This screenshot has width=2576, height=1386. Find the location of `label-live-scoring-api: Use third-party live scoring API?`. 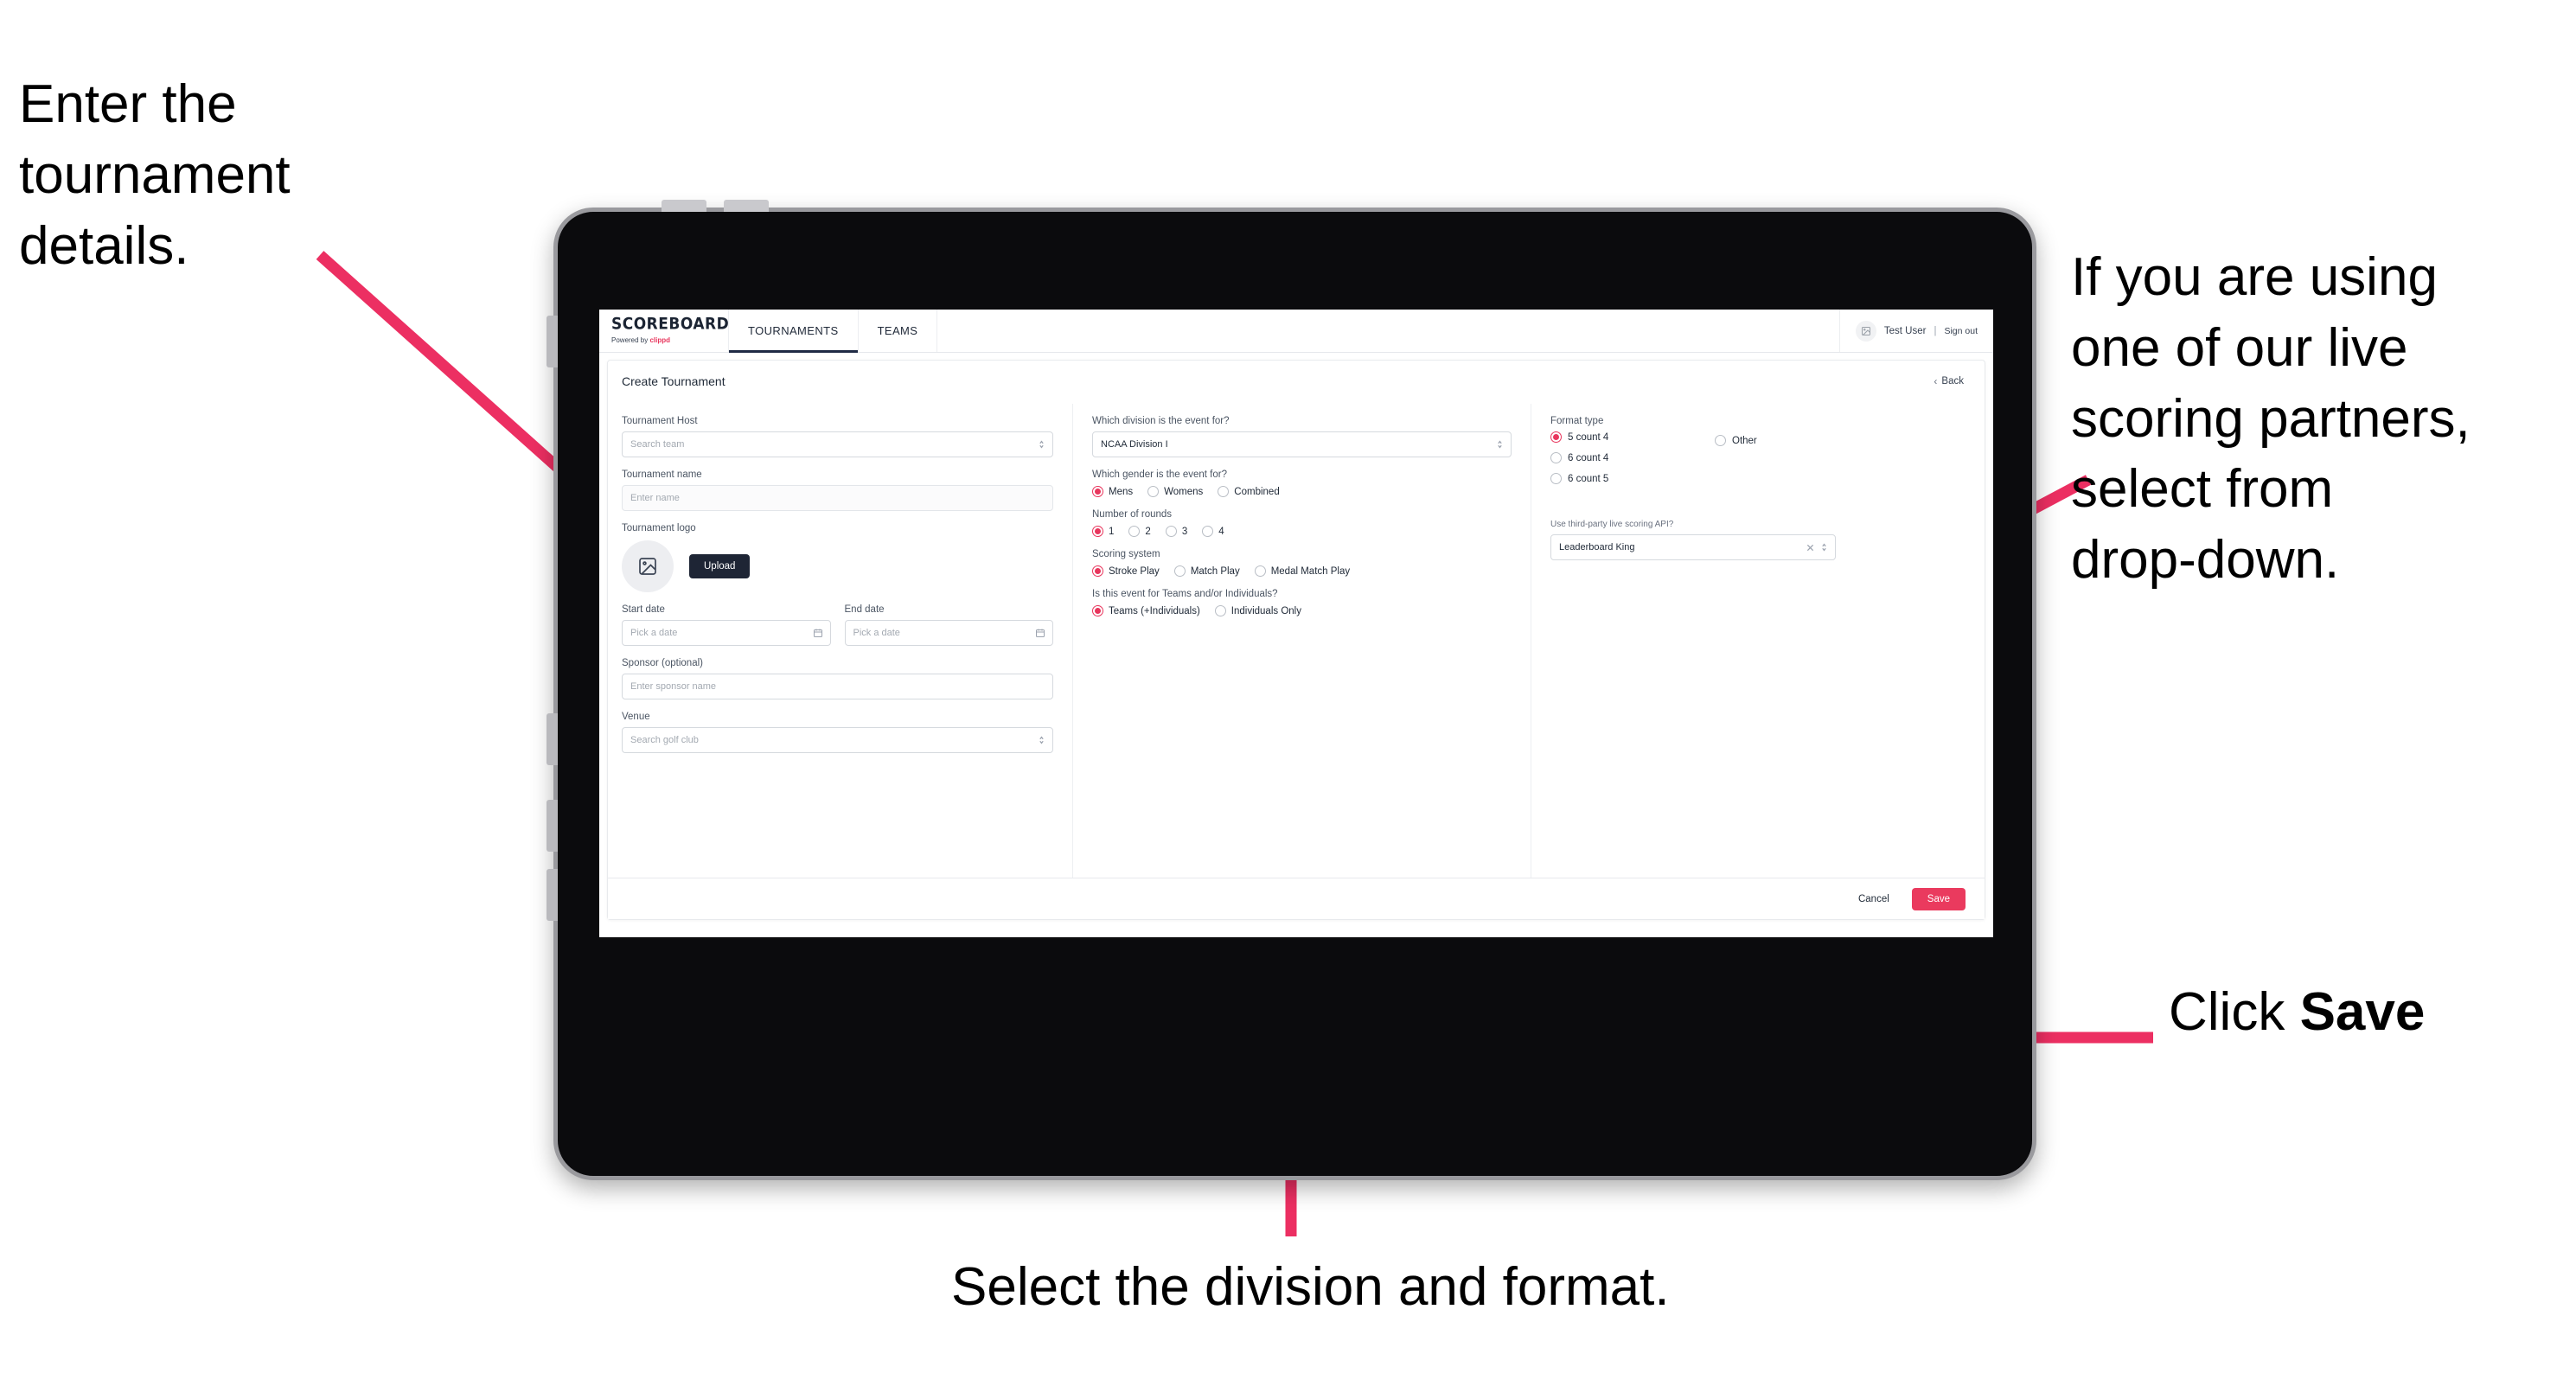

label-live-scoring-api: Use third-party live scoring API? is located at coordinates (1612, 524).